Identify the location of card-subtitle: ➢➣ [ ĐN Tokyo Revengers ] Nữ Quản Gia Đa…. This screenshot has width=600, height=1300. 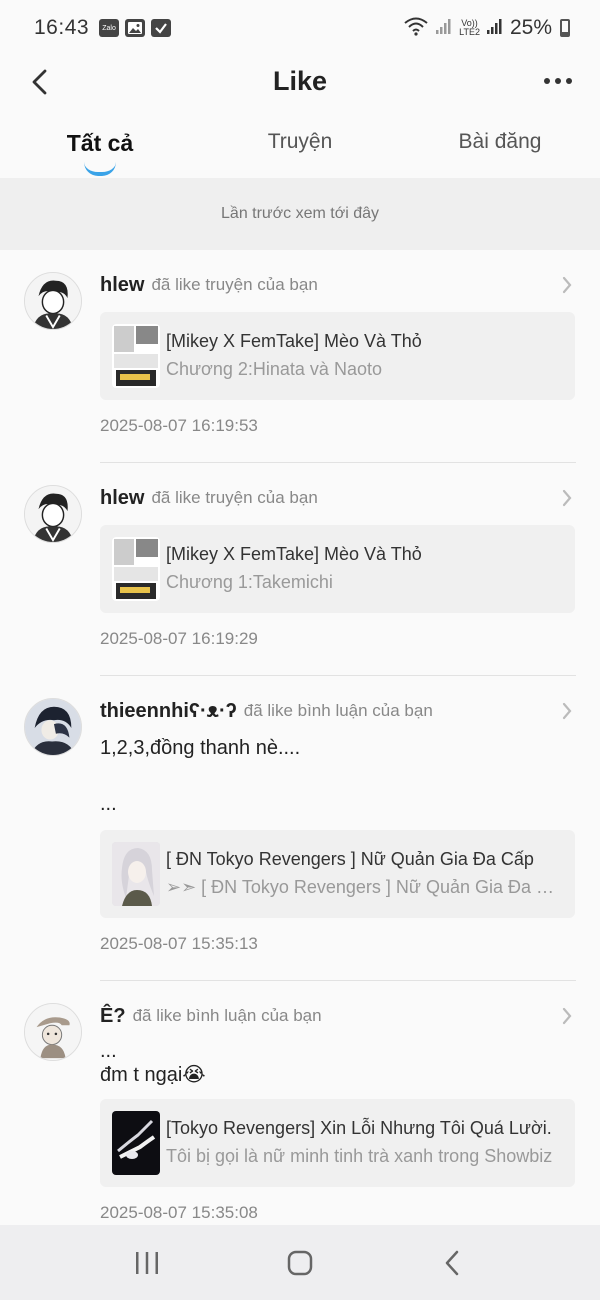
(364, 887).